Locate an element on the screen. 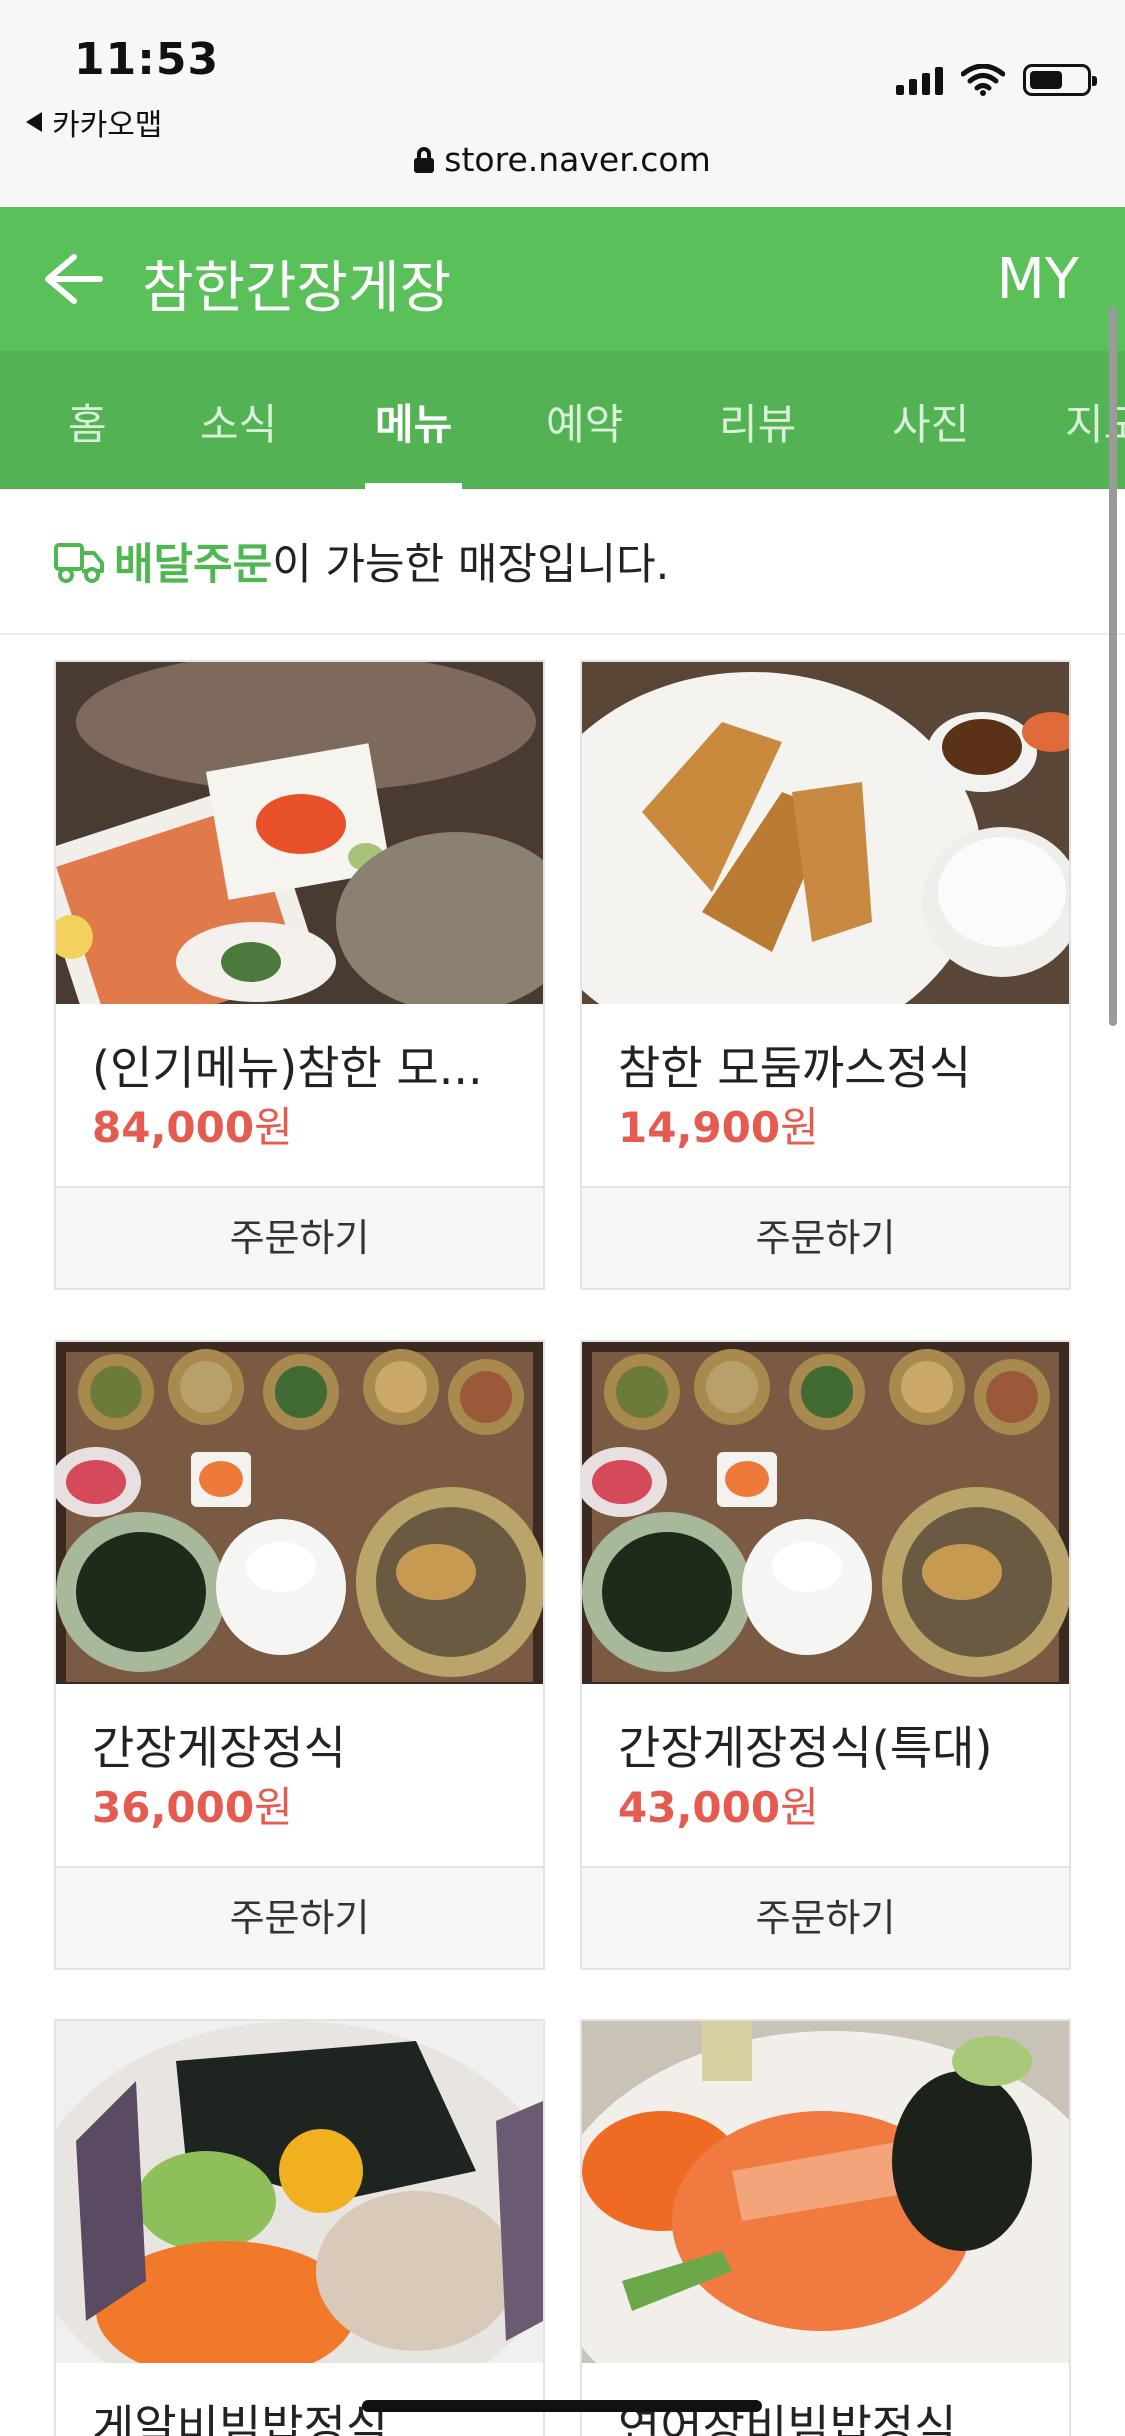  lock-icon is located at coordinates (424, 159).